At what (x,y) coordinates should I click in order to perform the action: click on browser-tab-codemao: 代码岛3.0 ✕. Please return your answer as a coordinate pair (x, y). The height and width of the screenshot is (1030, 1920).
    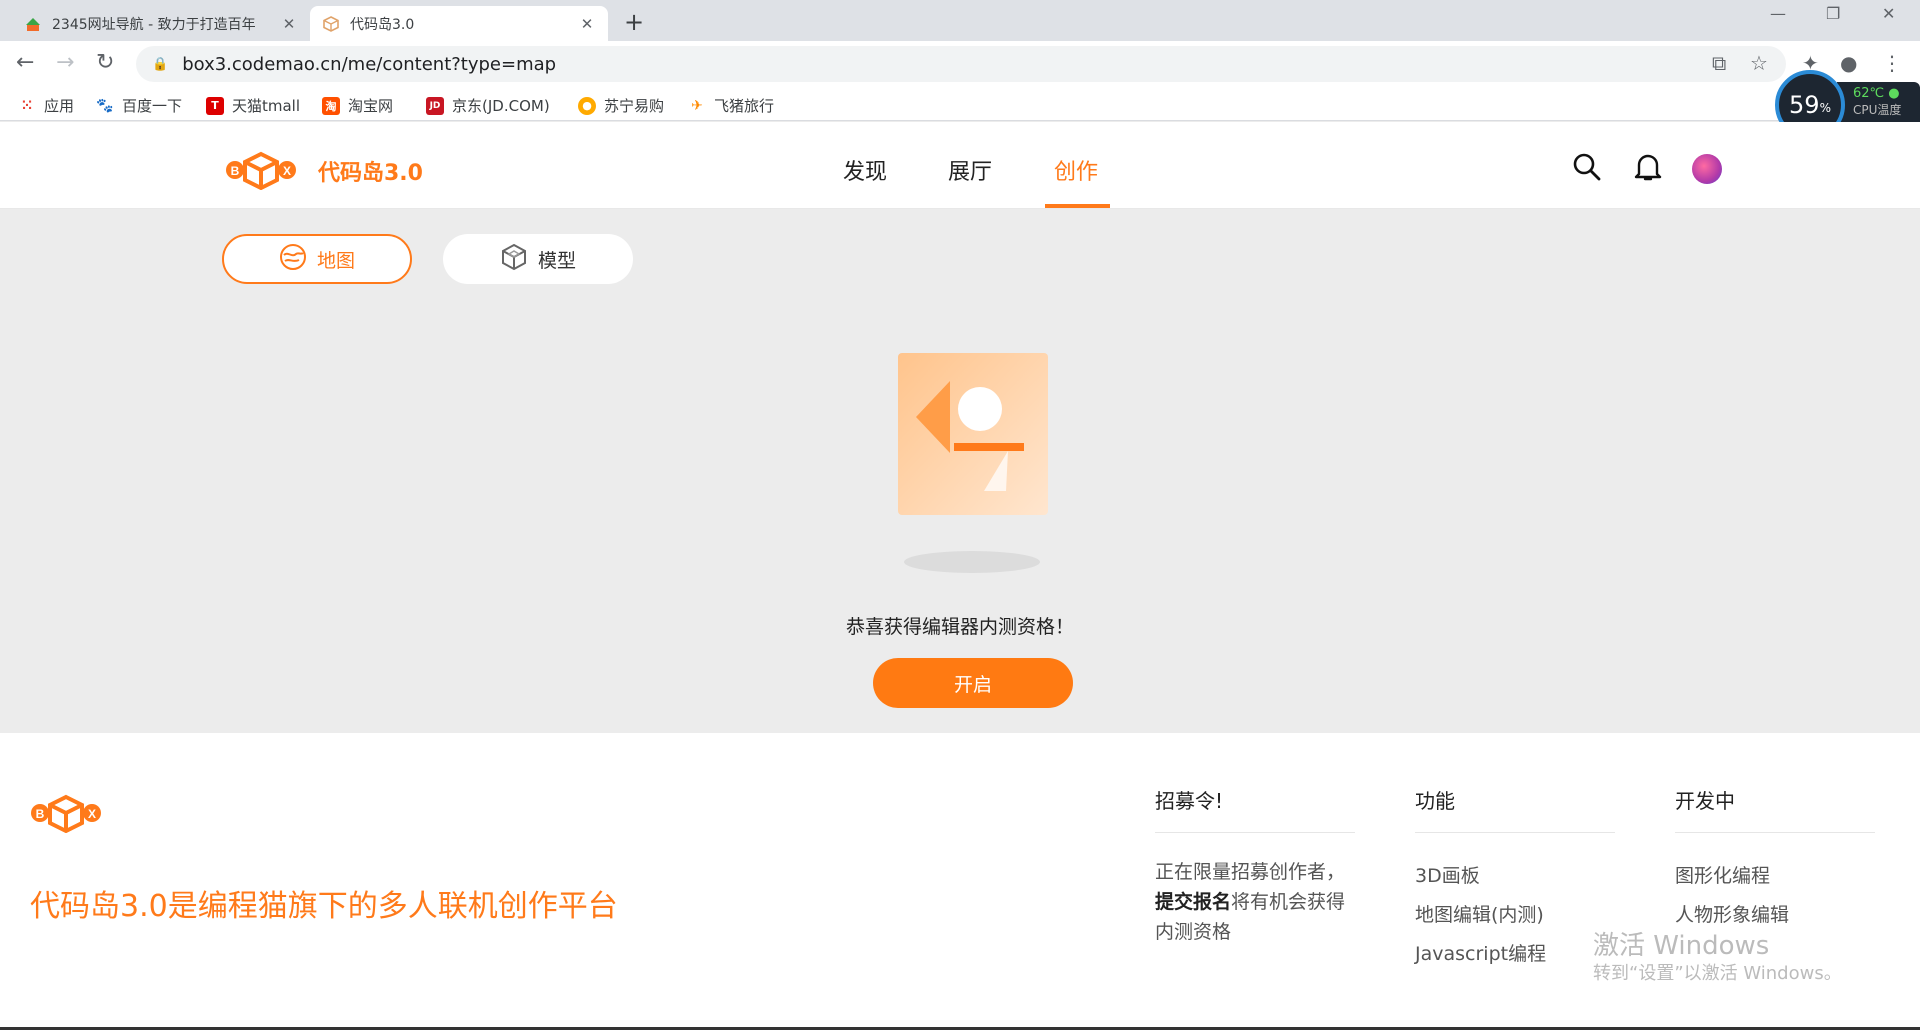
    Looking at the image, I should click on (459, 23).